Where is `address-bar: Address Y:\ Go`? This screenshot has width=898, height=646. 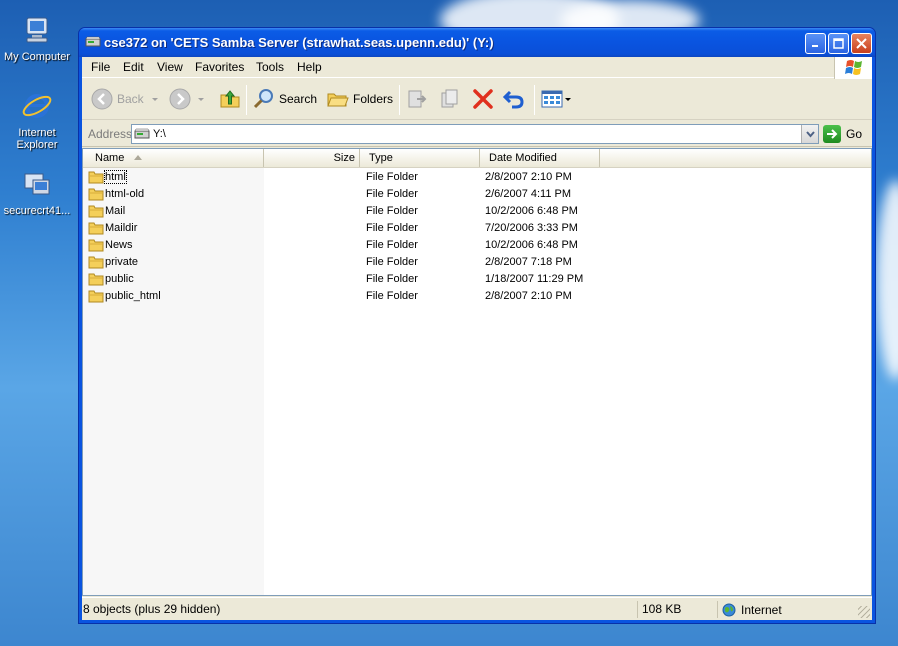 address-bar: Address Y:\ Go is located at coordinates (477, 134).